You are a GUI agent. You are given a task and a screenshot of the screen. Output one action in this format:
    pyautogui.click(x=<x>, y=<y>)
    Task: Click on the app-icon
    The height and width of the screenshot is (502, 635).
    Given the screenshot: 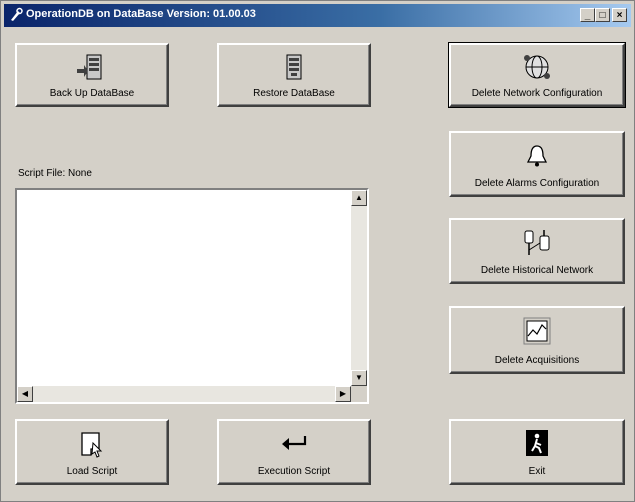 What is the action you would take?
    pyautogui.click(x=17, y=14)
    